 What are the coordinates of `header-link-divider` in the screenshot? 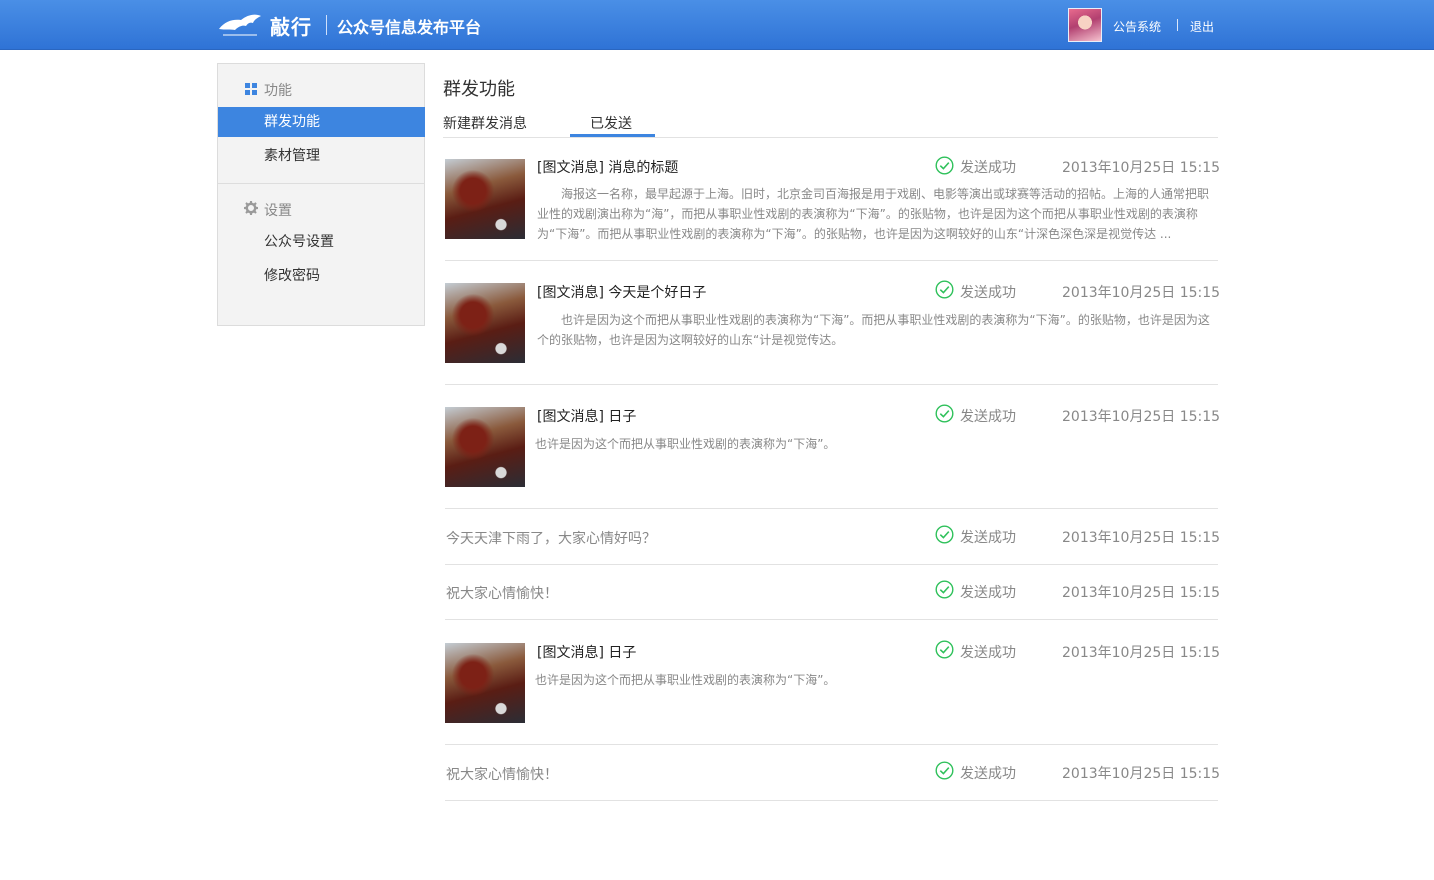 It's located at (1177, 25).